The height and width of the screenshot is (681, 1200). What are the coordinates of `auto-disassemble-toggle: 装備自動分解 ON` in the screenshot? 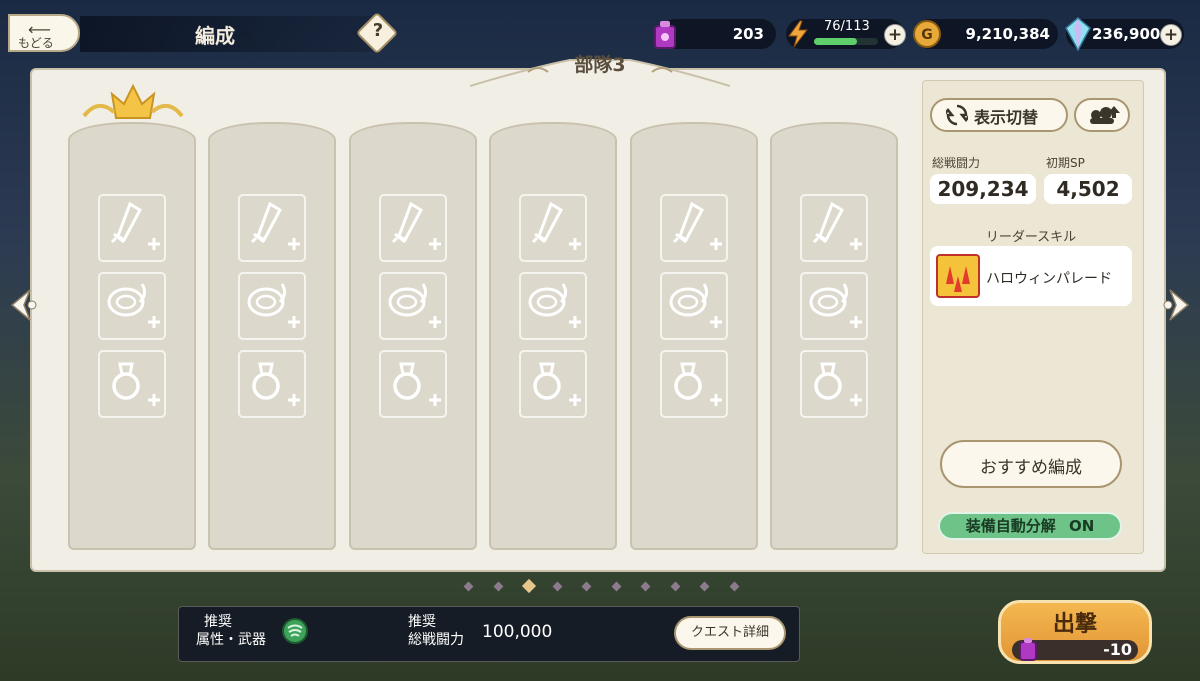 It's located at (1030, 526).